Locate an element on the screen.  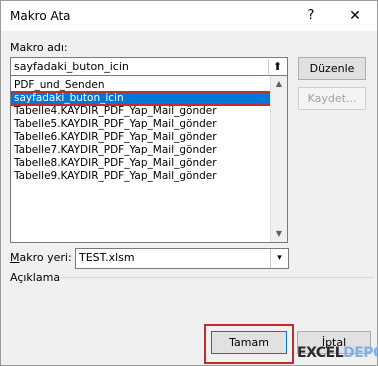
macro-name-value: sayfadaki_buton_icin is located at coordinates (71, 66).